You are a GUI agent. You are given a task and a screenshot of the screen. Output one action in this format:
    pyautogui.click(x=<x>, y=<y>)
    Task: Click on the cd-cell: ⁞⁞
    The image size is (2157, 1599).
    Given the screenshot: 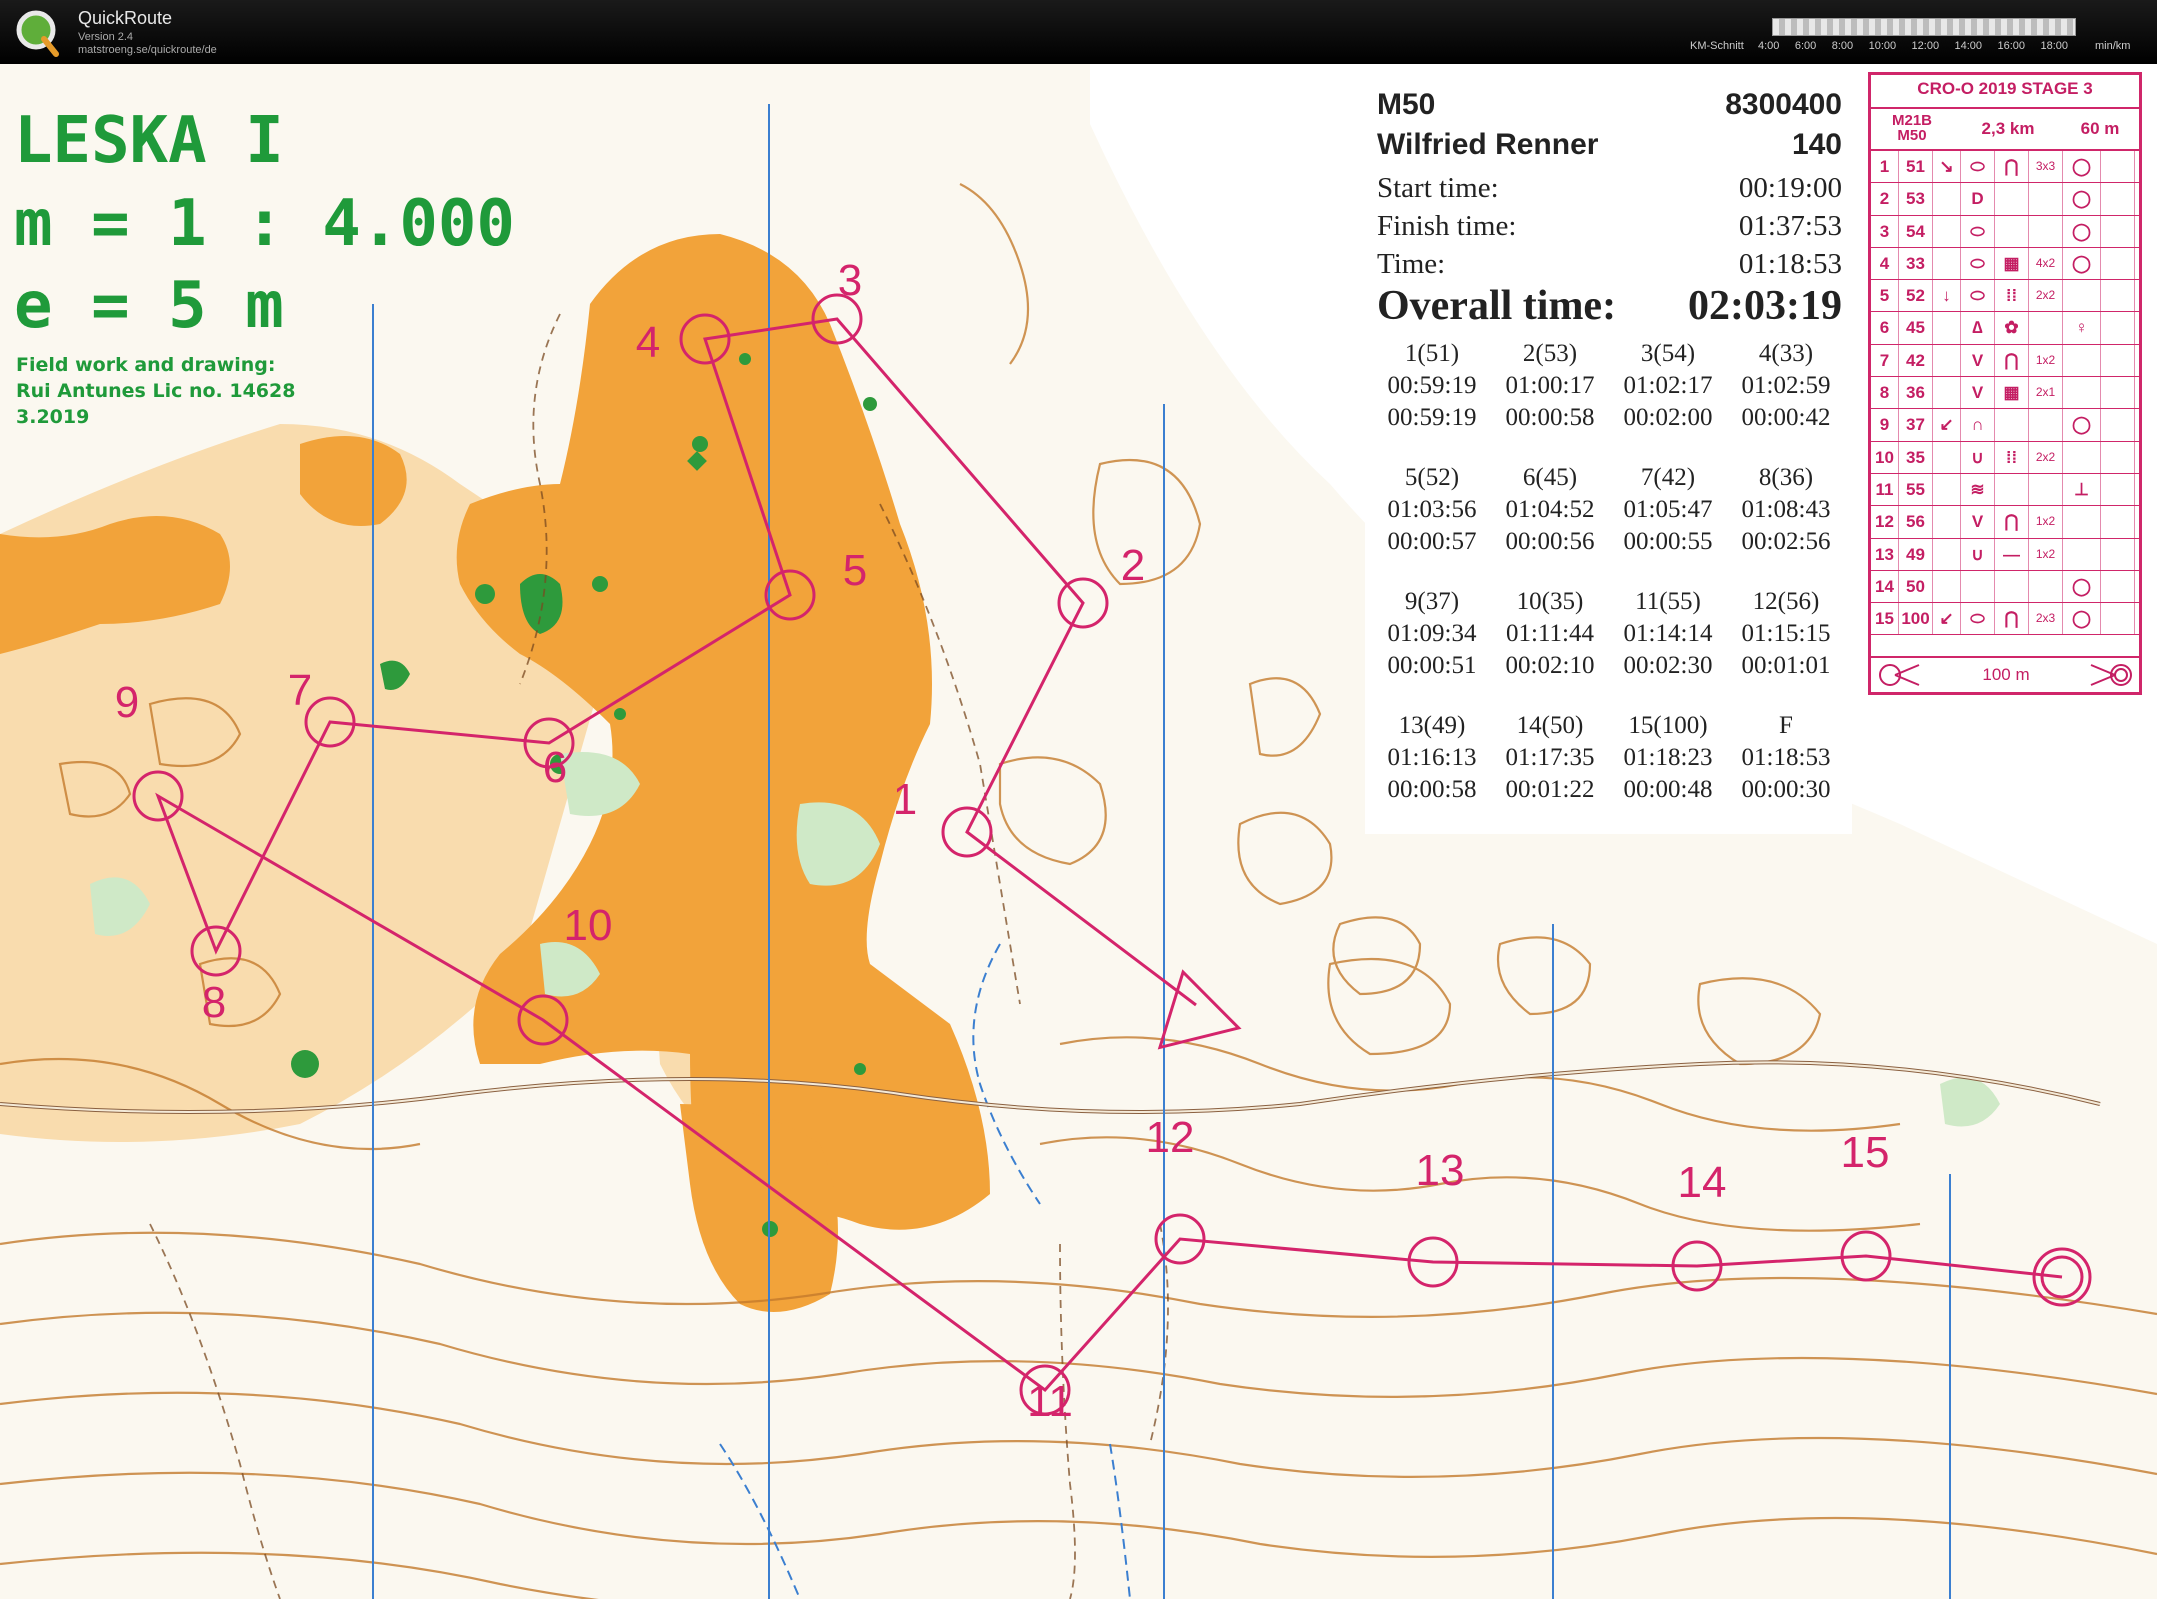 What is the action you would take?
    pyautogui.click(x=2012, y=296)
    